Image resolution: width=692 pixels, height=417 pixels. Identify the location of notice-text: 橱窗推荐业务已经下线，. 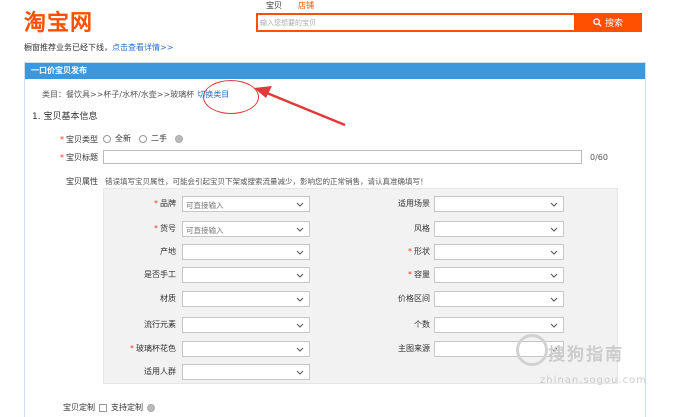
(68, 47).